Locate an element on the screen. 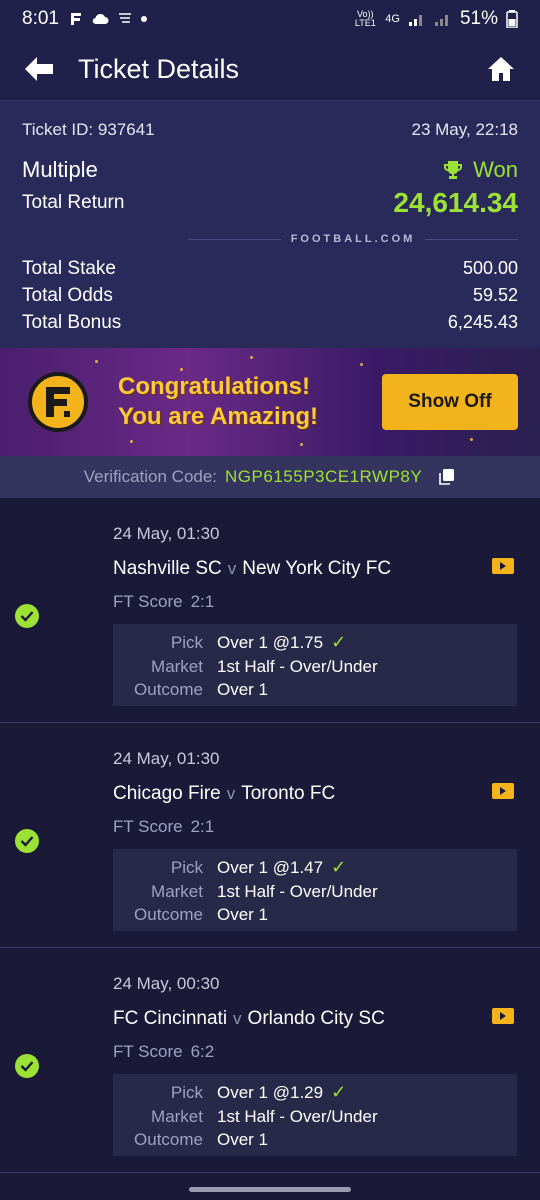 This screenshot has width=540, height=1200. signal-icon is located at coordinates (415, 20).